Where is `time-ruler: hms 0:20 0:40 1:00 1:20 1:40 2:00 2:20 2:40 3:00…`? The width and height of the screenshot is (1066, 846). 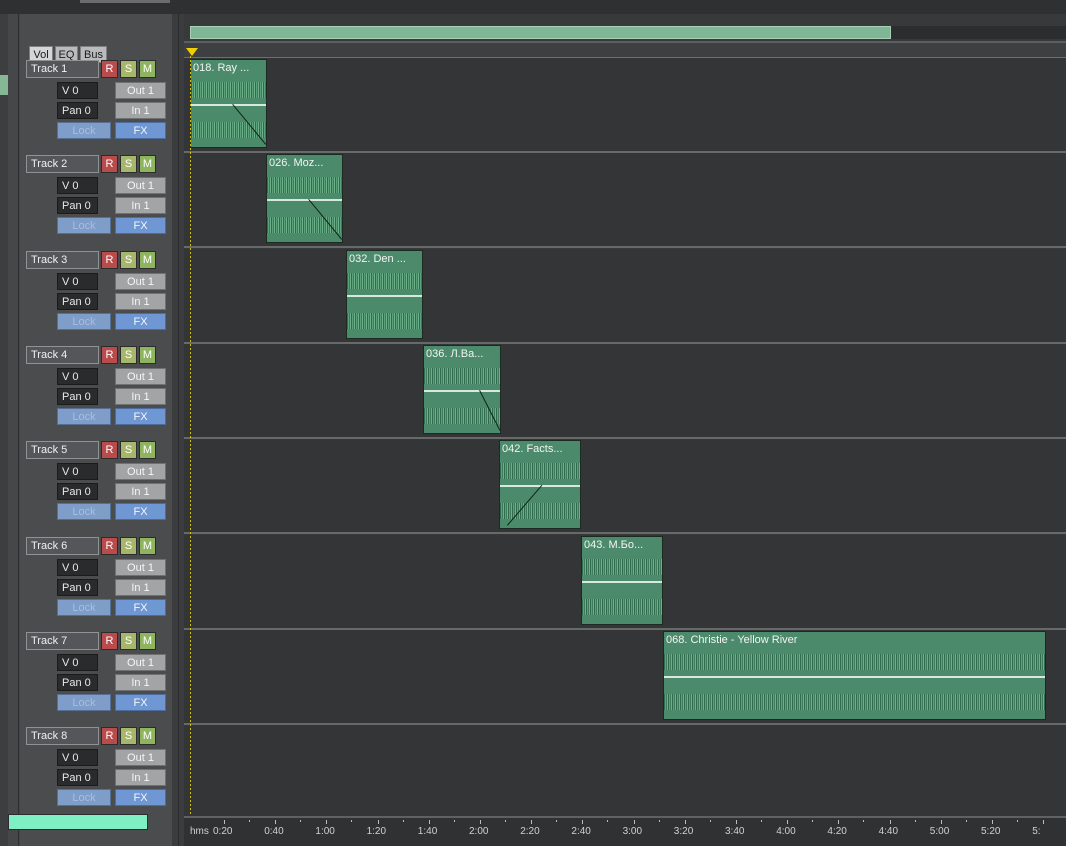 time-ruler: hms 0:20 0:40 1:00 1:20 1:40 2:00 2:20 2:40 3:00… is located at coordinates (625, 831).